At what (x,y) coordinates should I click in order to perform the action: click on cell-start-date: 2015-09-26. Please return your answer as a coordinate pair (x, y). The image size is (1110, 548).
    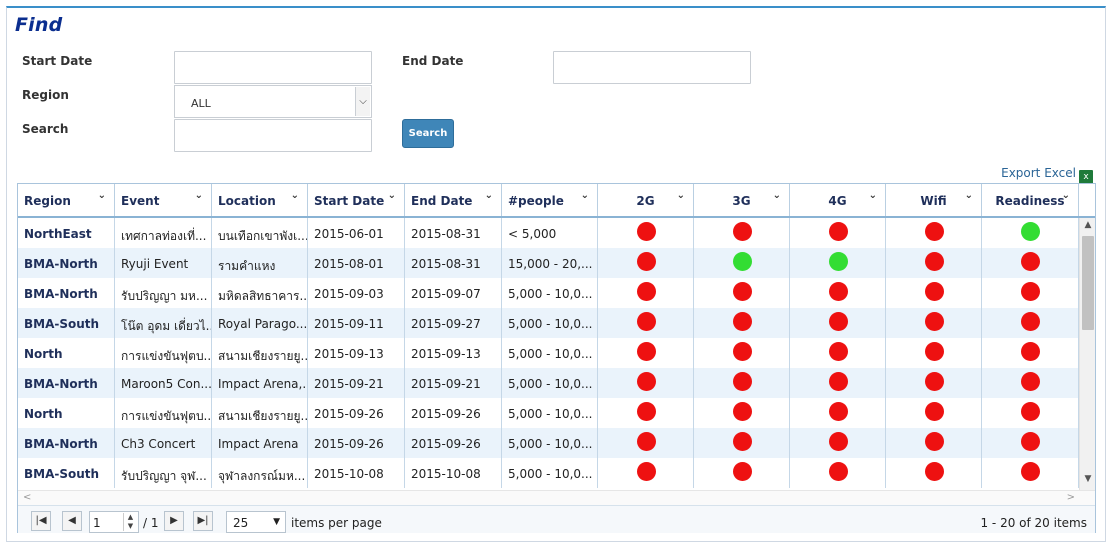
    Looking at the image, I should click on (356, 413).